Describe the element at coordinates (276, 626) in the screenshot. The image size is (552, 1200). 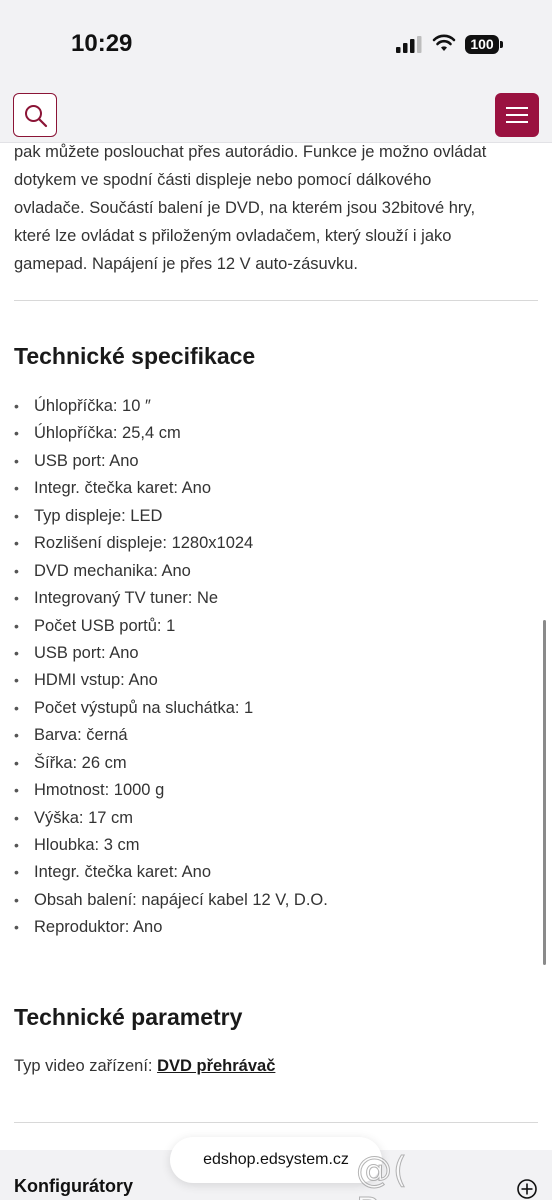
I see `spec-item: • Počet USB portů: 1` at that location.